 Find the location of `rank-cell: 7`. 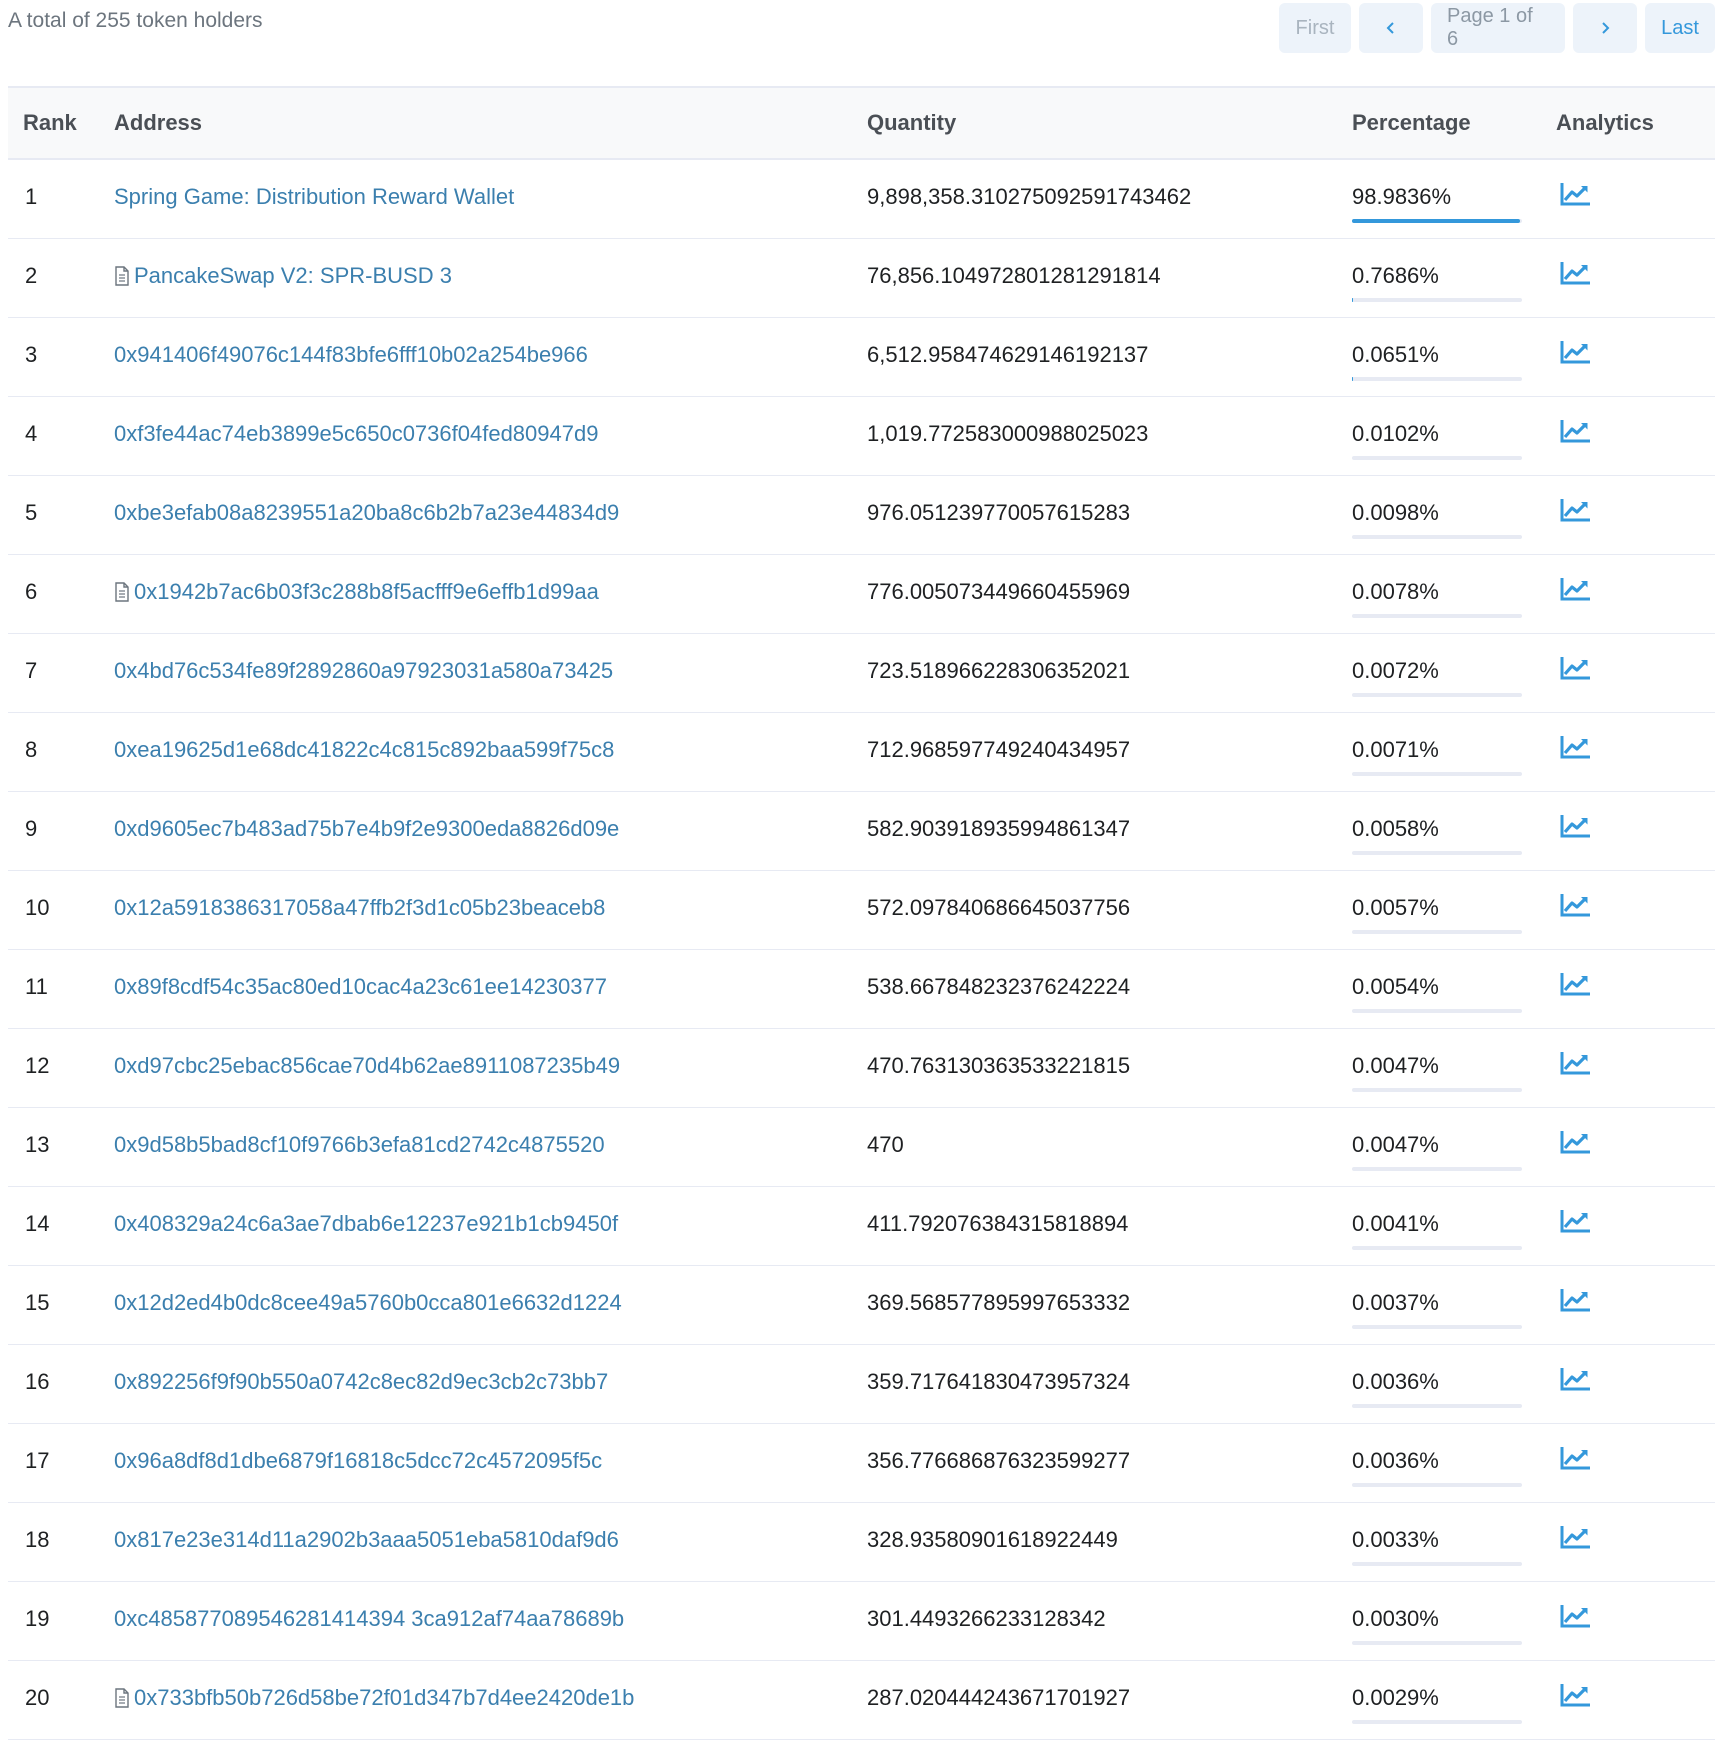

rank-cell: 7 is located at coordinates (31, 670).